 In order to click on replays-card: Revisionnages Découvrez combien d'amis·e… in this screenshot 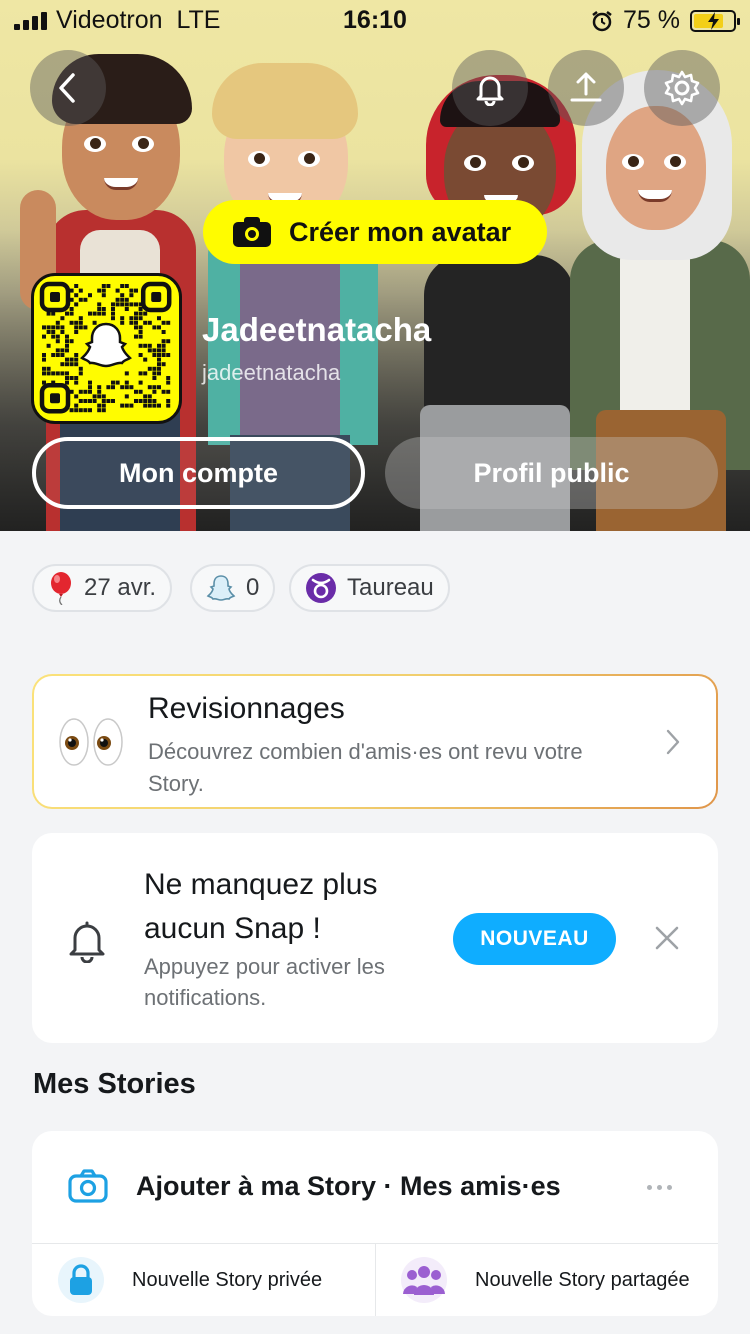, I will do `click(375, 741)`.